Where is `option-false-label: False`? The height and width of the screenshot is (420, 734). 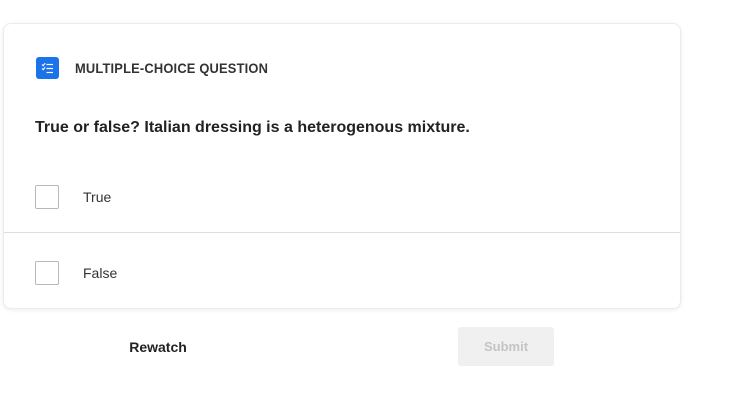 option-false-label: False is located at coordinates (100, 273).